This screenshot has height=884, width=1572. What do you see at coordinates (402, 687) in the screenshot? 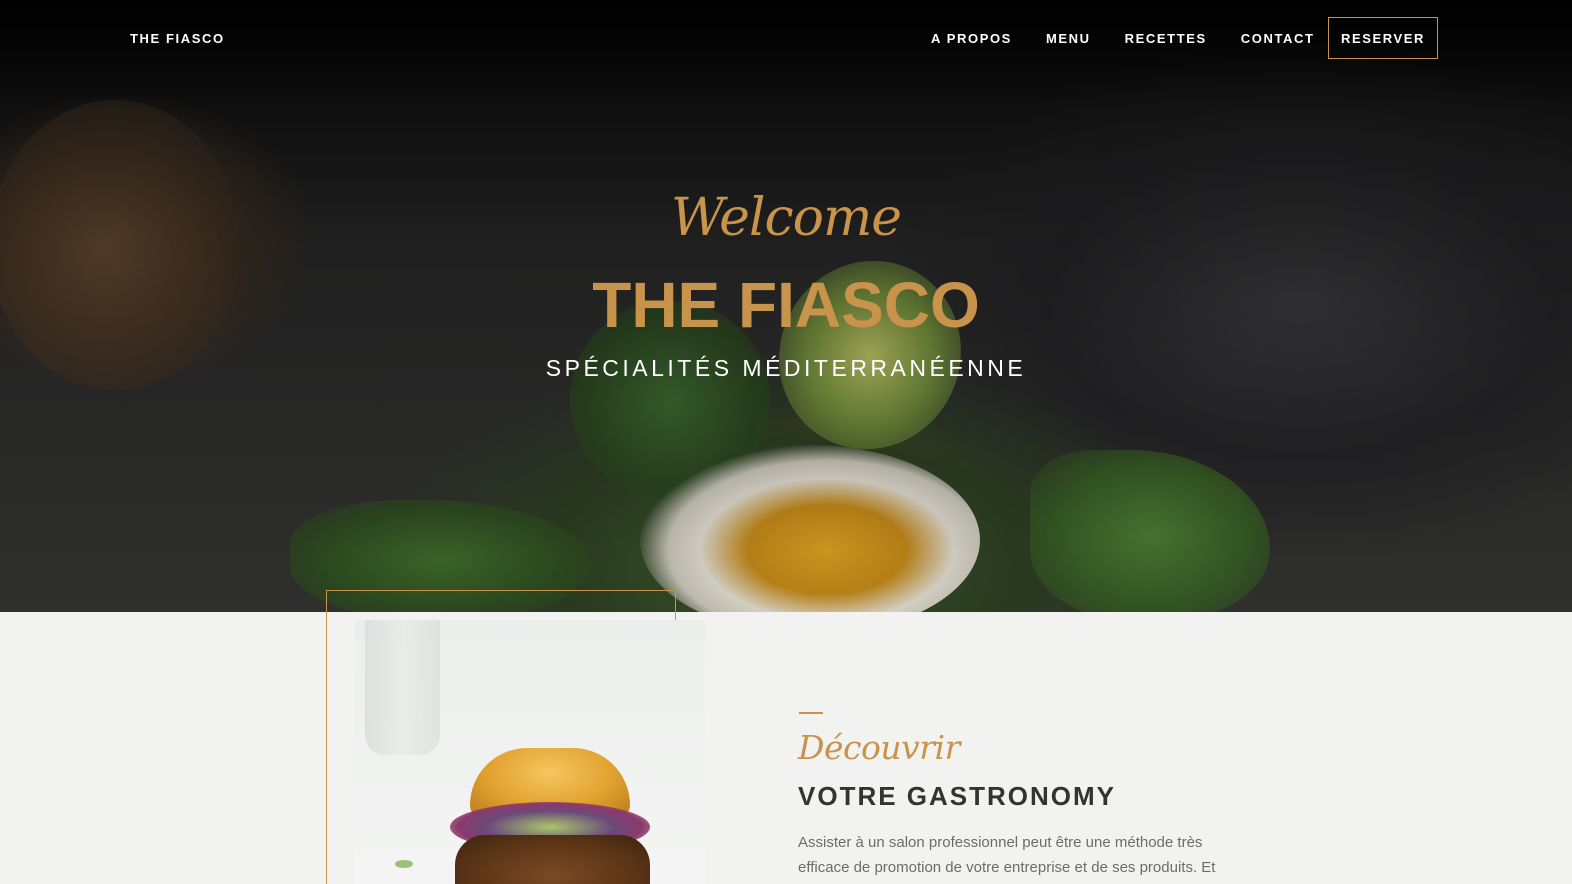
I see `bottle-decoration` at bounding box center [402, 687].